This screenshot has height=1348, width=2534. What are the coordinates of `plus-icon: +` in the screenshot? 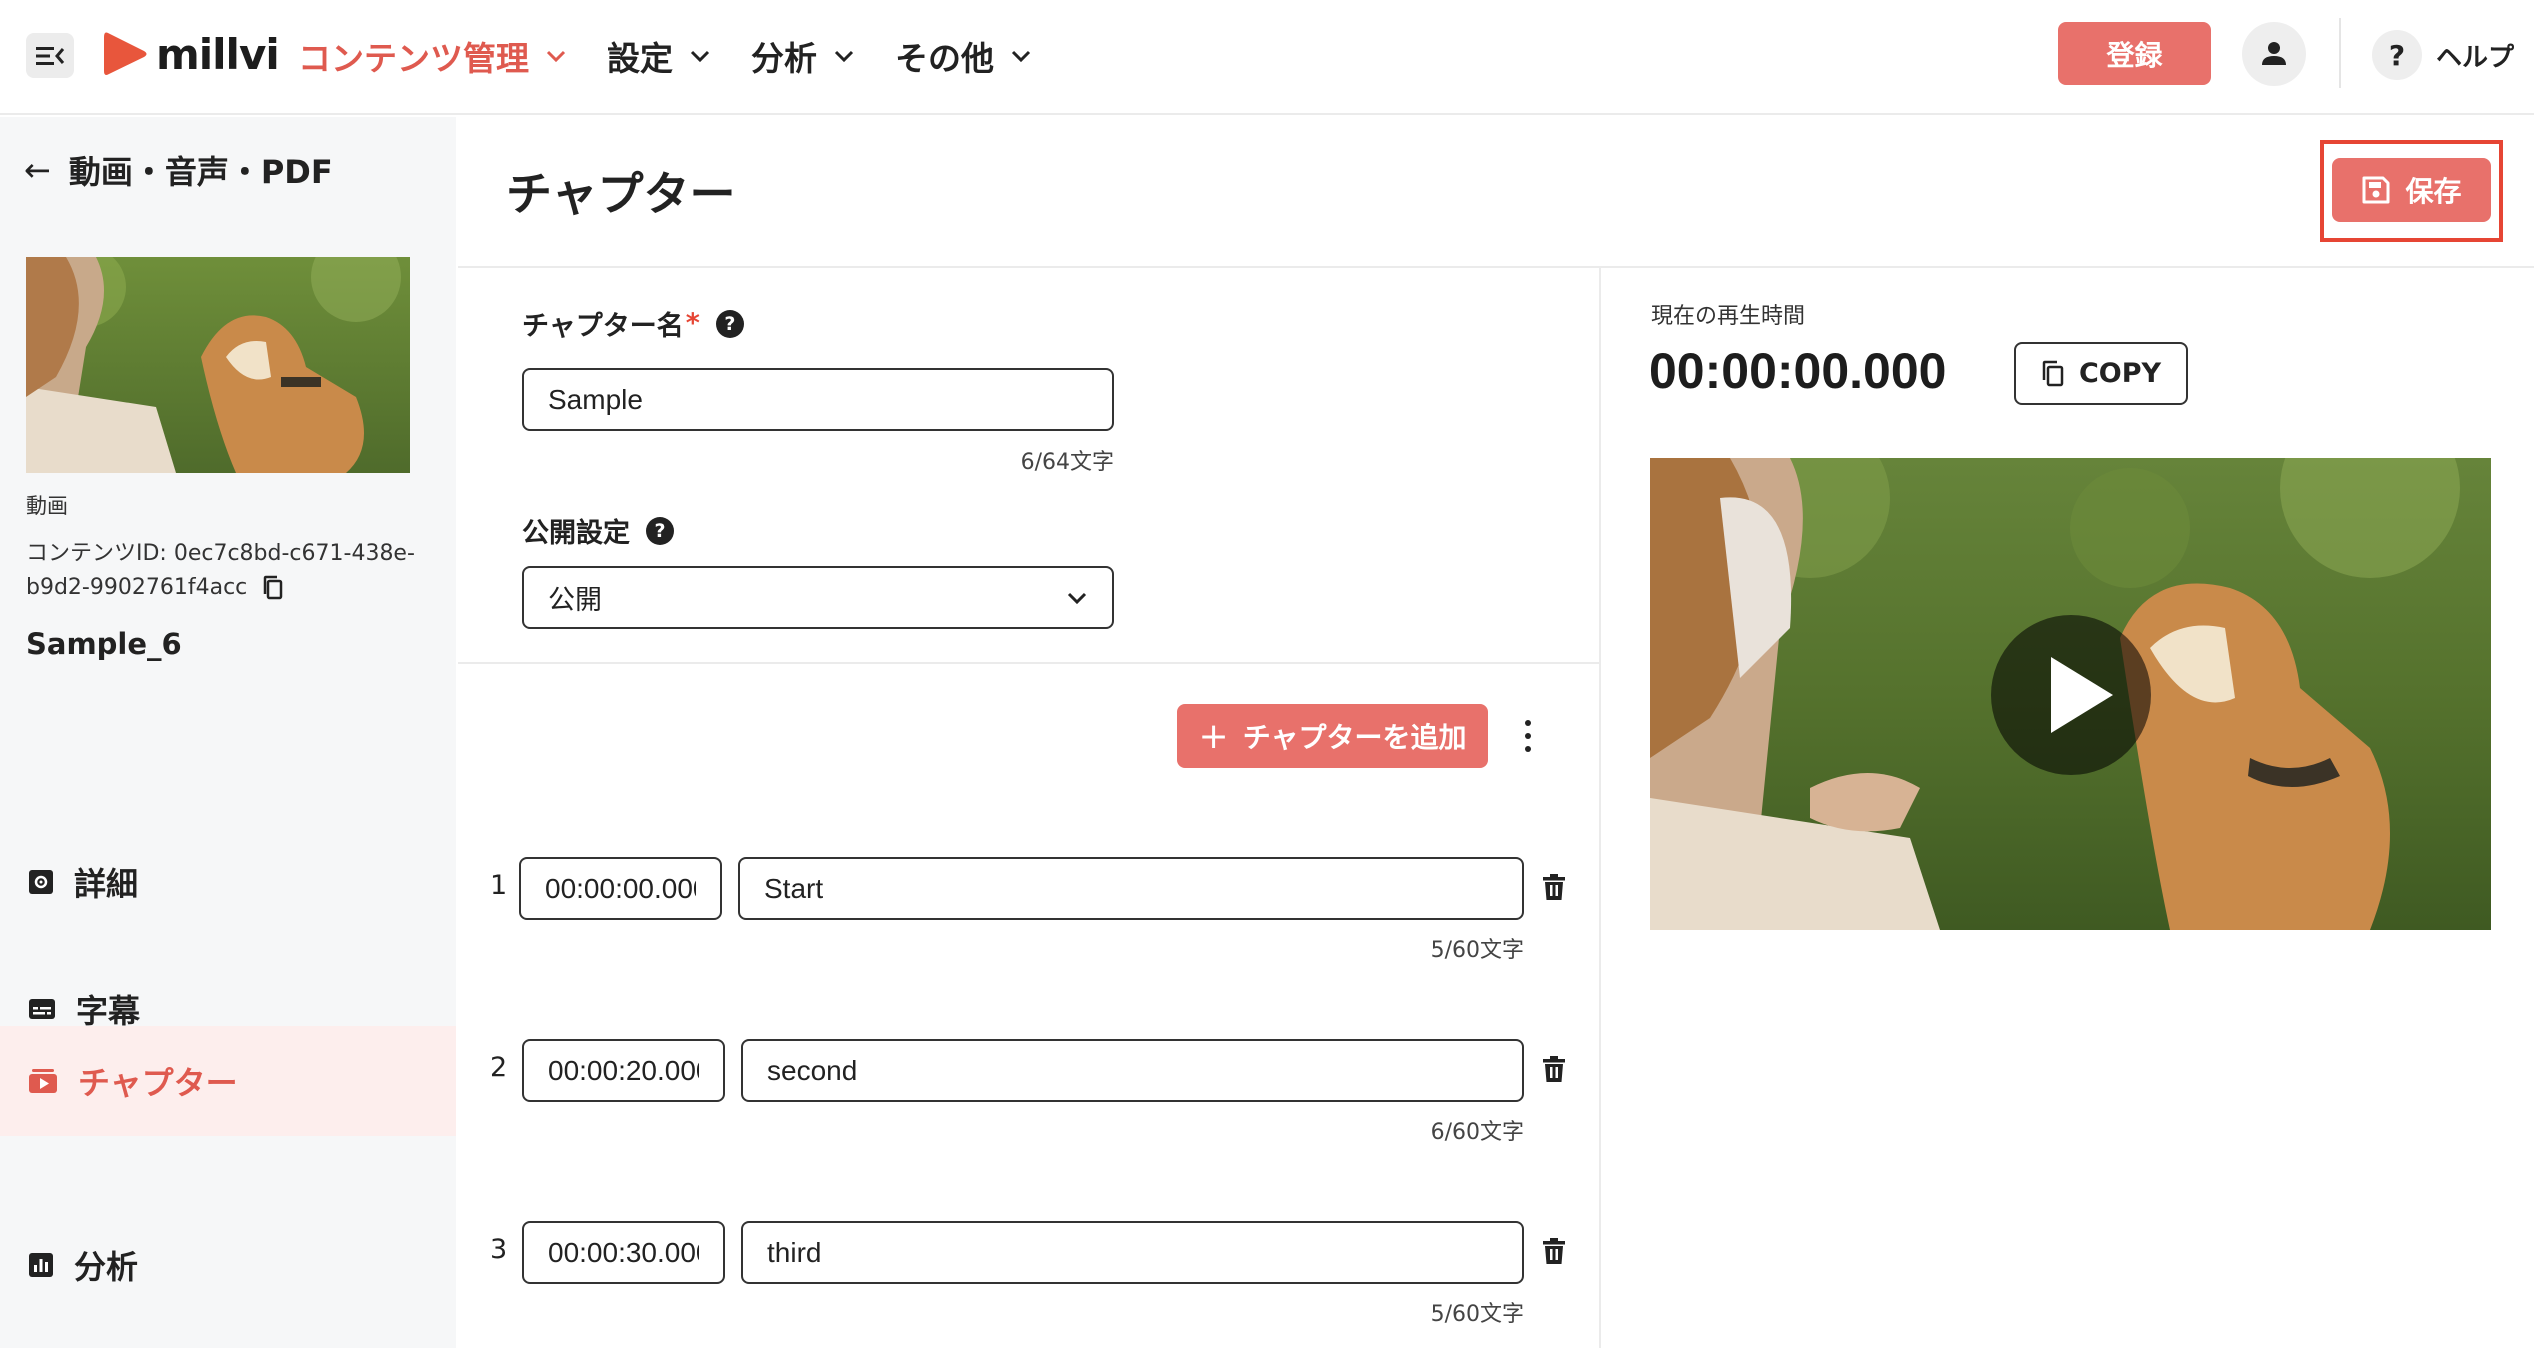 It's located at (1213, 736).